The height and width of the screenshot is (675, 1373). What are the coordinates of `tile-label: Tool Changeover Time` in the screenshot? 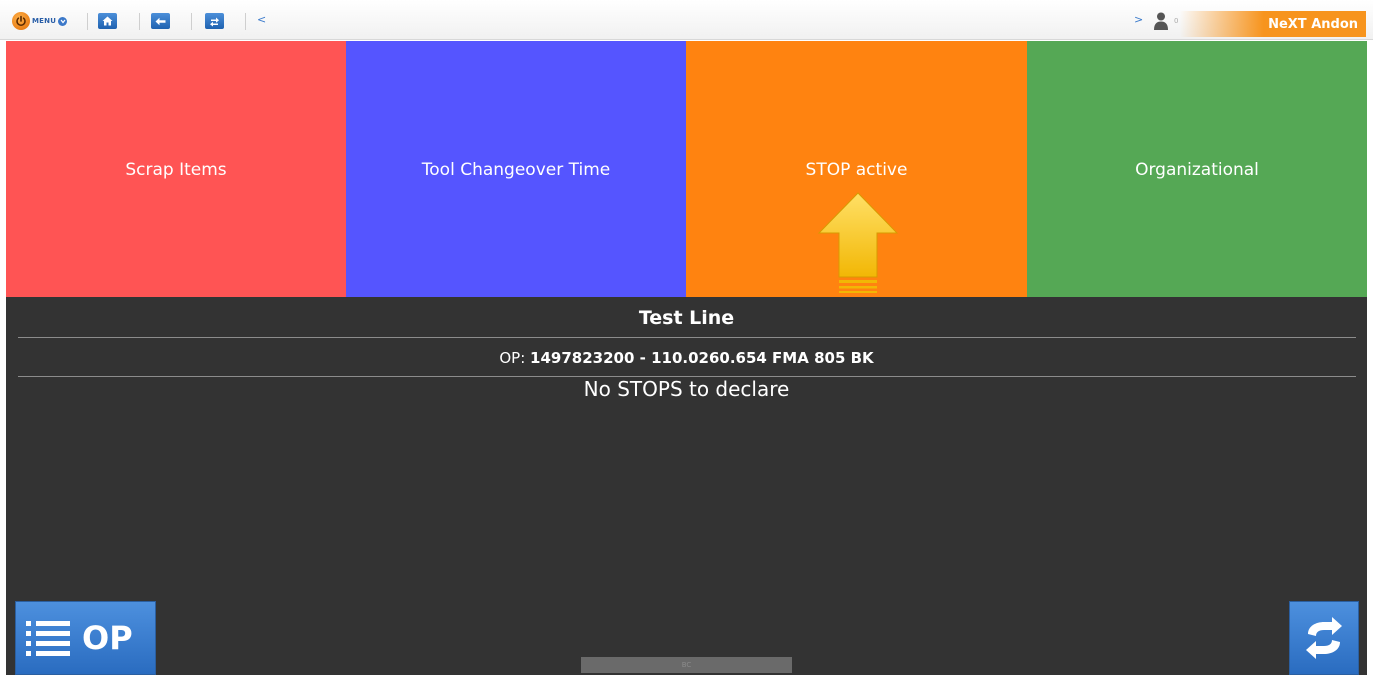 It's located at (516, 170).